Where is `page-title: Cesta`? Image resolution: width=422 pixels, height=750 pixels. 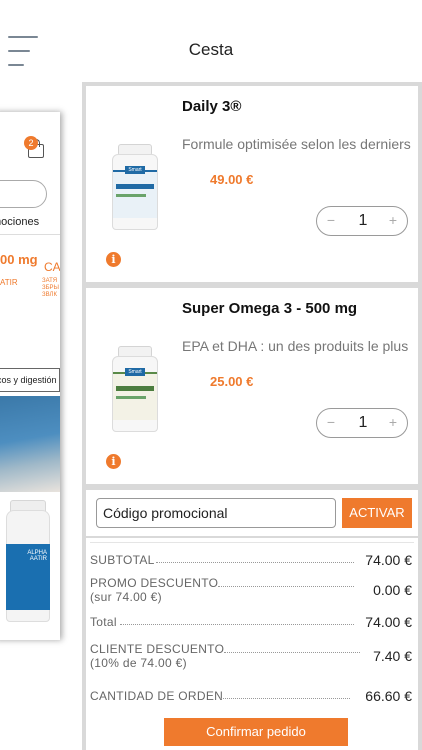
page-title: Cesta is located at coordinates (211, 49).